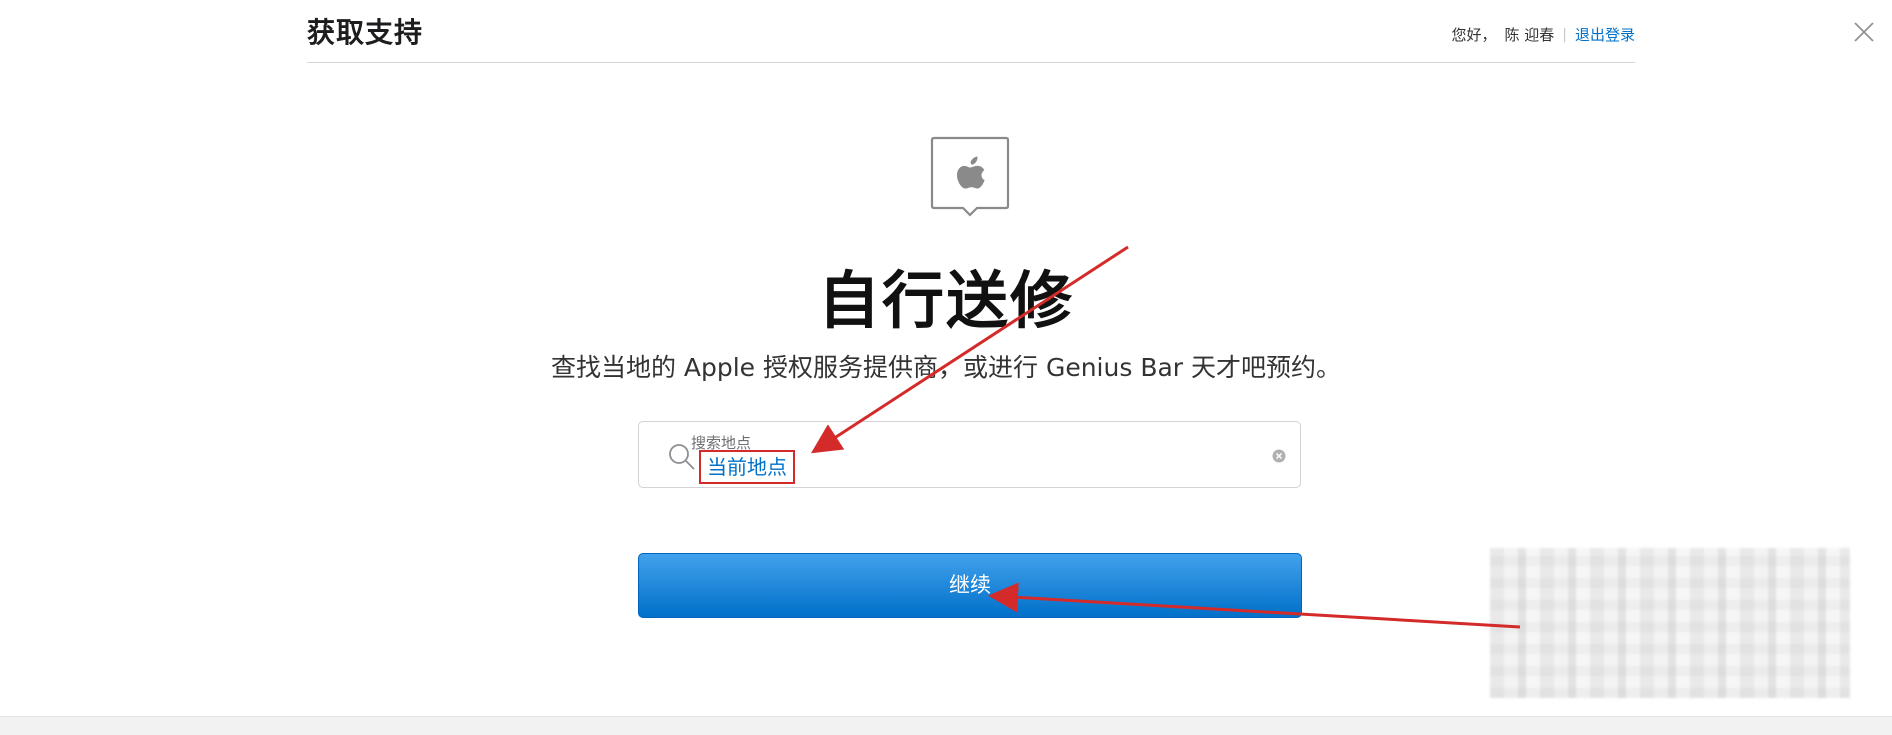 The image size is (1892, 735). What do you see at coordinates (1529, 35) in the screenshot?
I see `user-name: 陈 迎春` at bounding box center [1529, 35].